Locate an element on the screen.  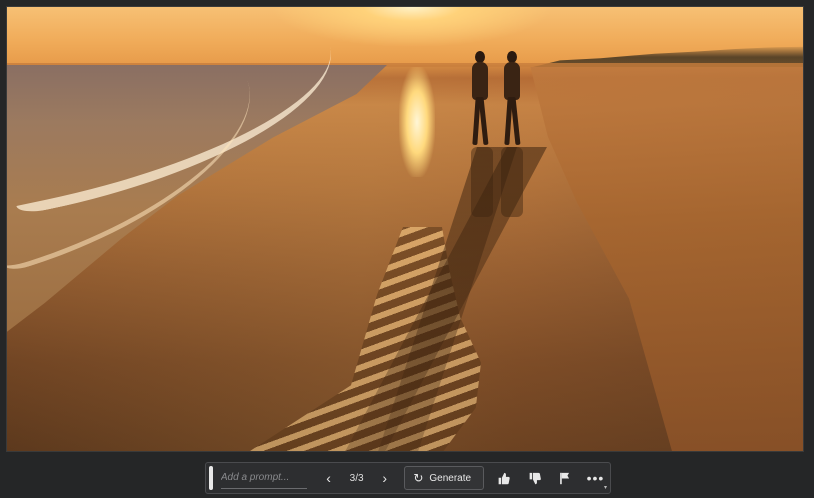
more-icon: ••• is located at coordinates (595, 478).